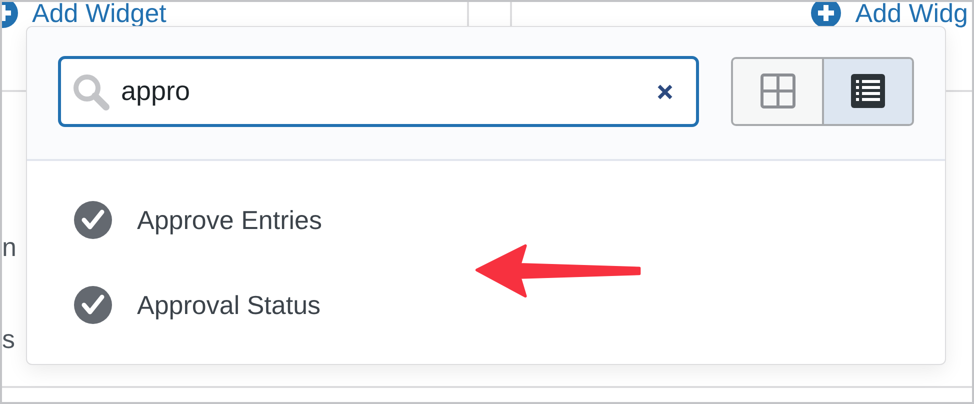  What do you see at coordinates (778, 91) in the screenshot?
I see `grid-icon` at bounding box center [778, 91].